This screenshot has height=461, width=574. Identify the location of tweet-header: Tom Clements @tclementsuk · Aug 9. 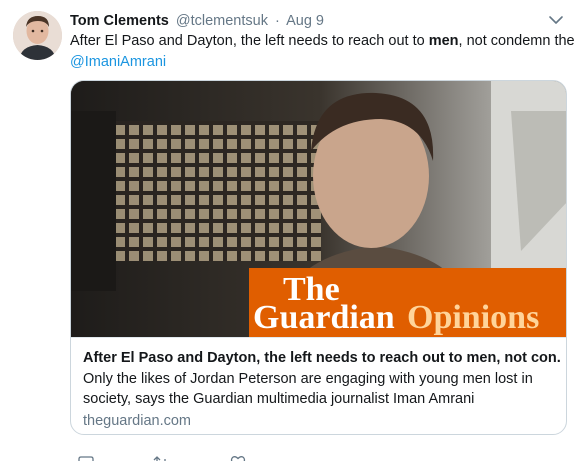
(314, 21).